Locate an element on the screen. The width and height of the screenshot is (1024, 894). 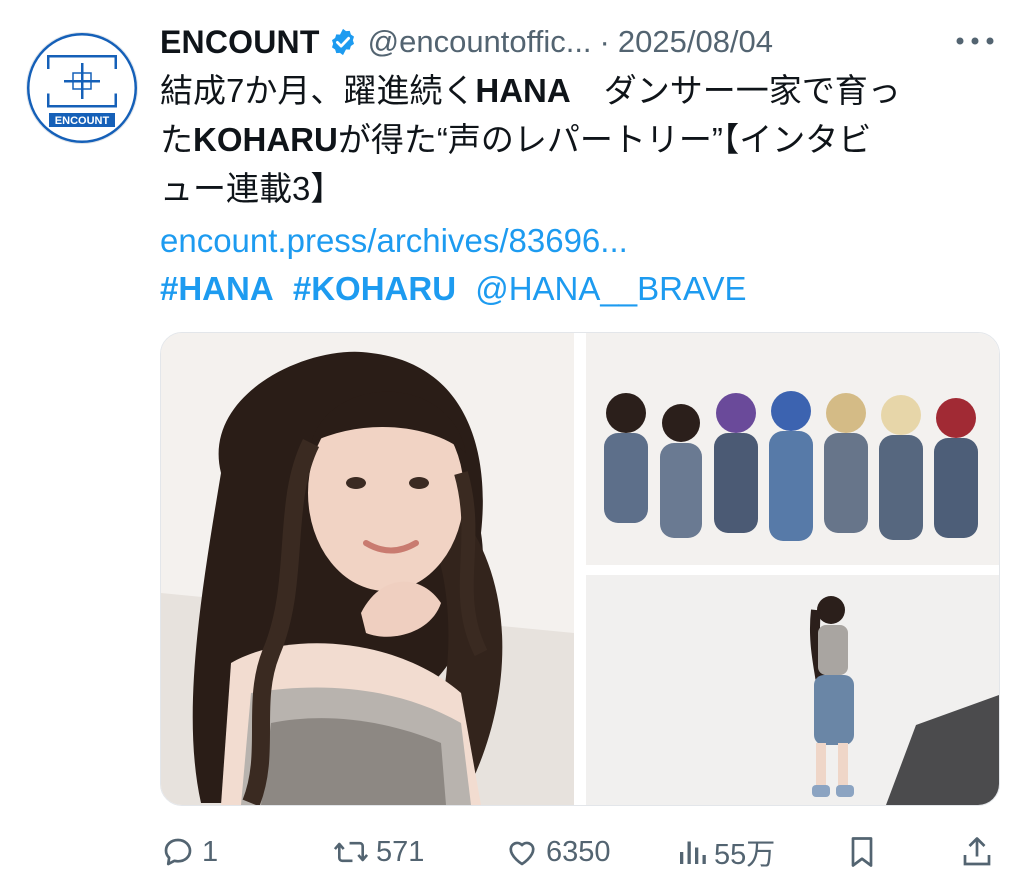
tweet-header: ENCOUNT @encountoffic... · 2025/08/04 is located at coordinates (466, 42).